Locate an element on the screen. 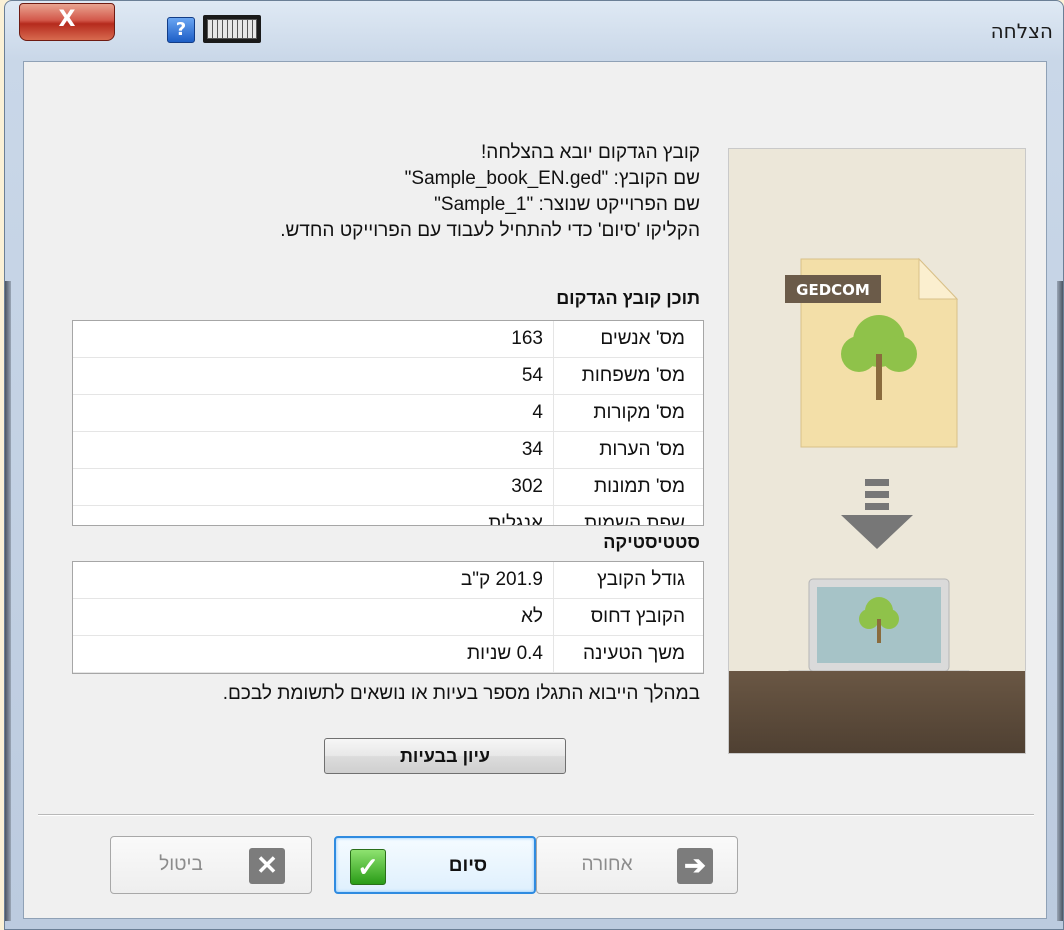 The height and width of the screenshot is (930, 1064). content-section-title: תוכן קובץ הגדקום is located at coordinates (628, 298).